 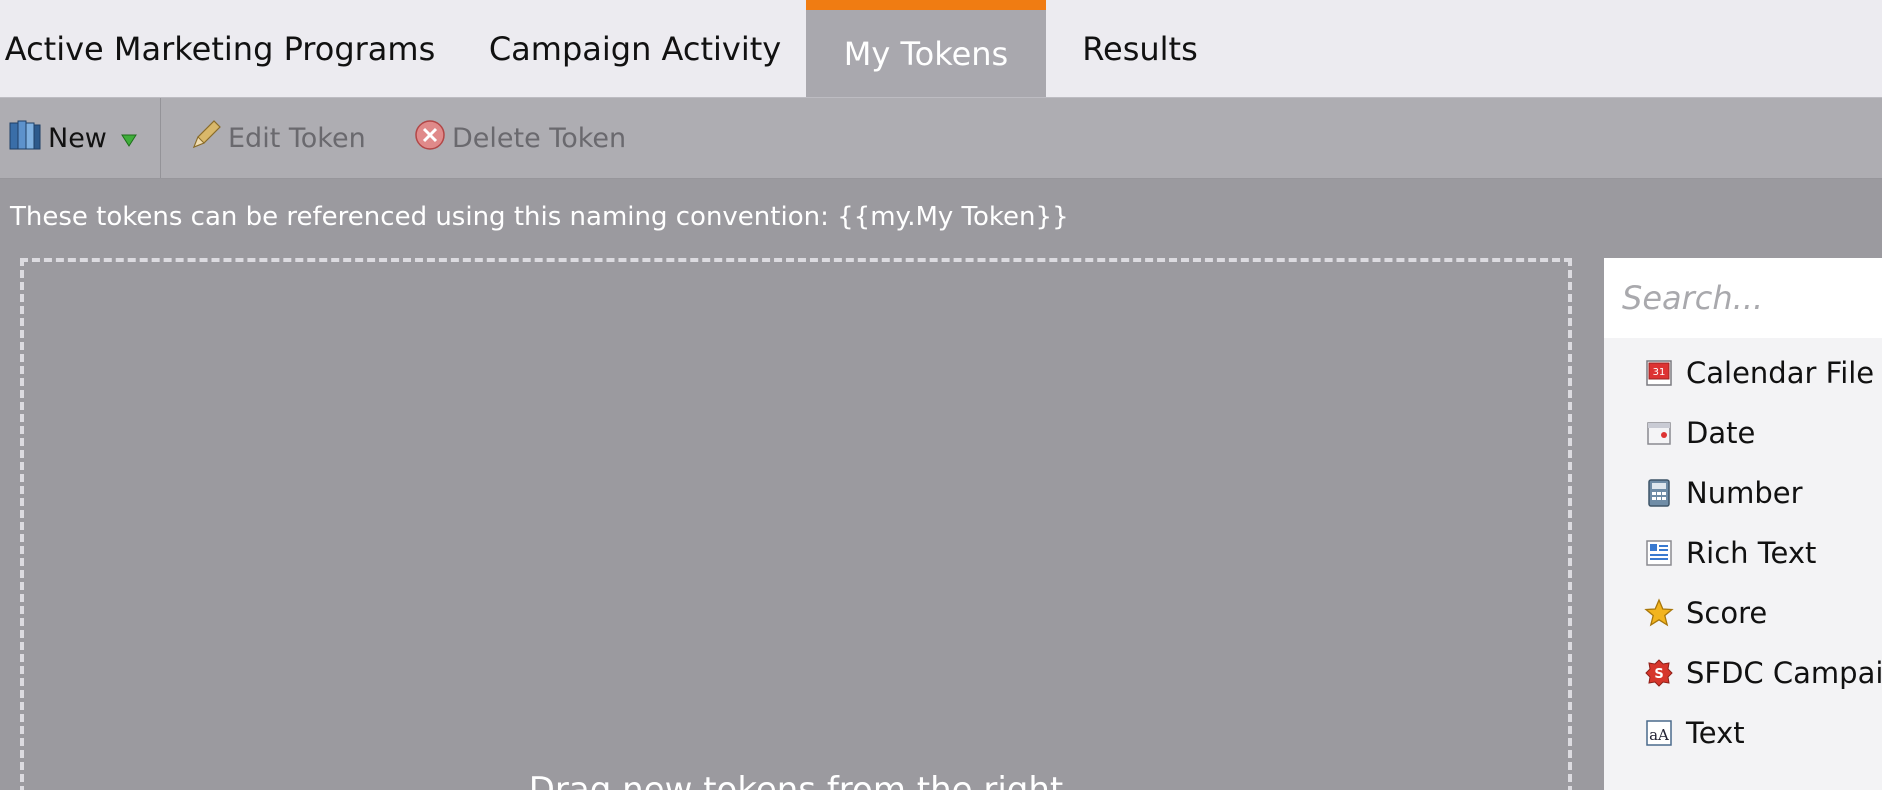 What do you see at coordinates (206, 138) in the screenshot?
I see `pencil-icon` at bounding box center [206, 138].